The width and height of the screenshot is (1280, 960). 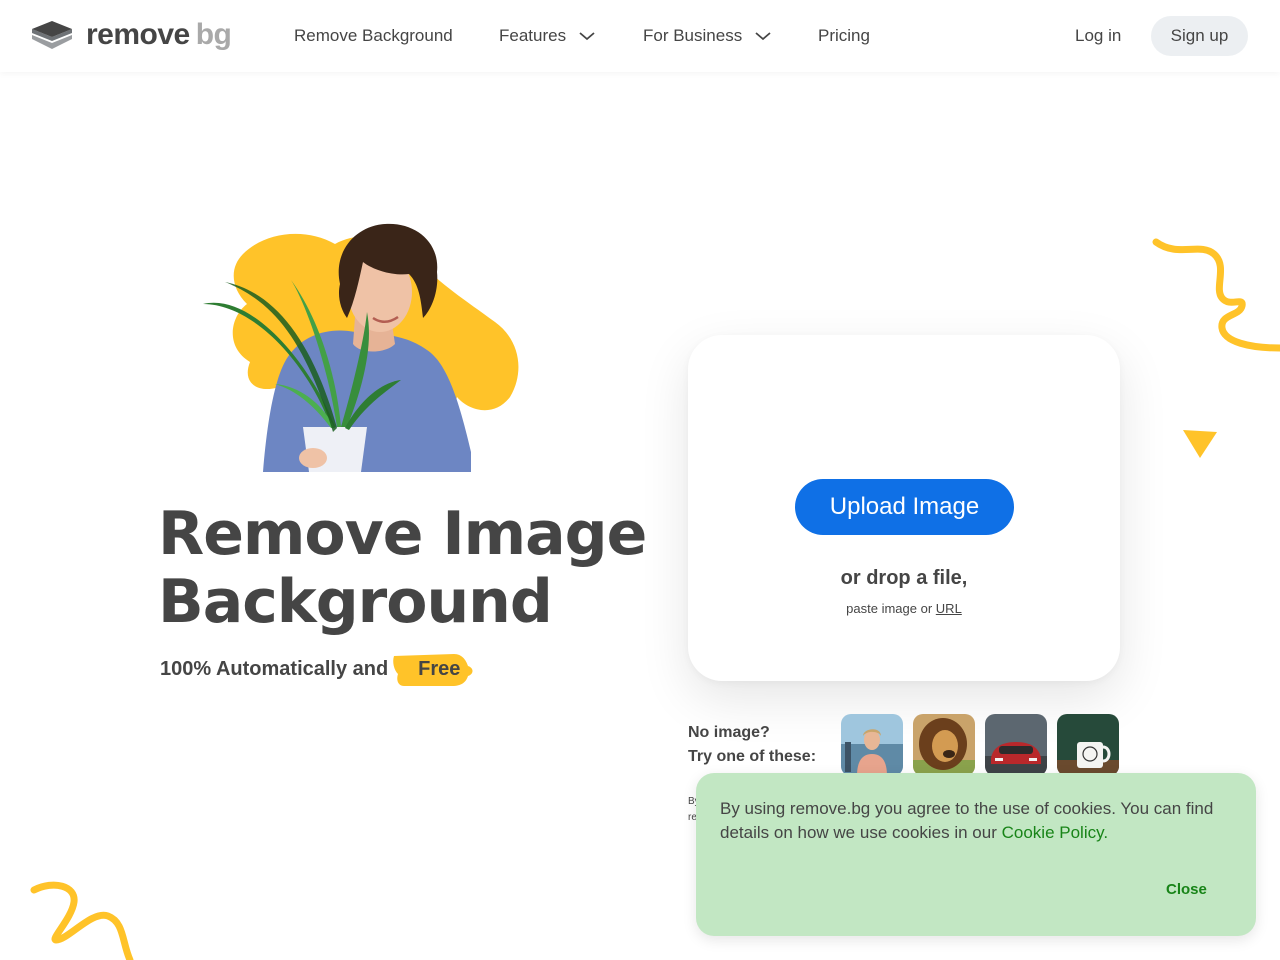 I want to click on nav-features: Features, so click(x=547, y=36).